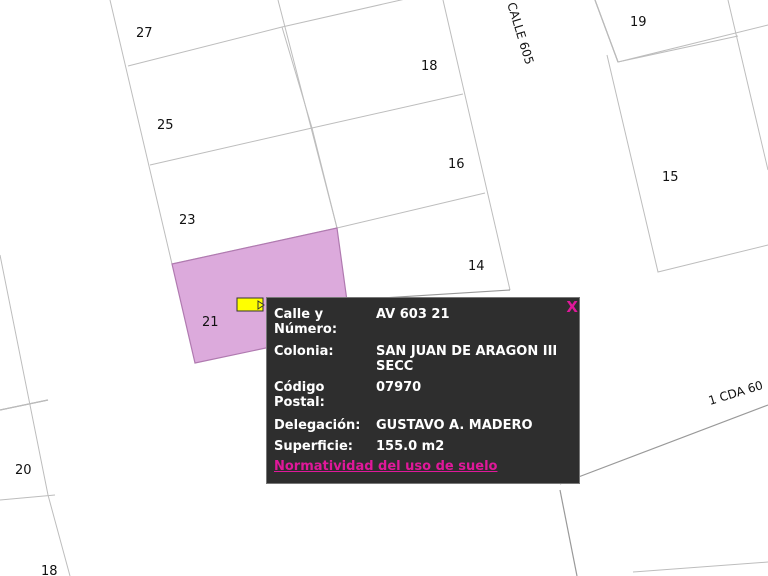  Describe the element at coordinates (306, 322) in the screenshot. I see `field-label: Calle y Número:` at that location.